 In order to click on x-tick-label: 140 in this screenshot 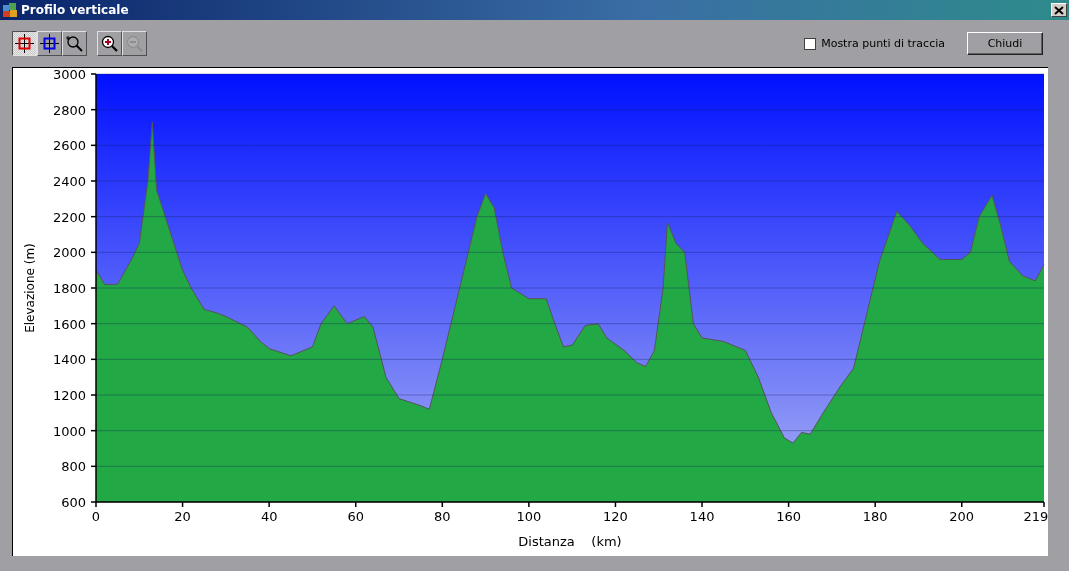, I will do `click(702, 516)`.